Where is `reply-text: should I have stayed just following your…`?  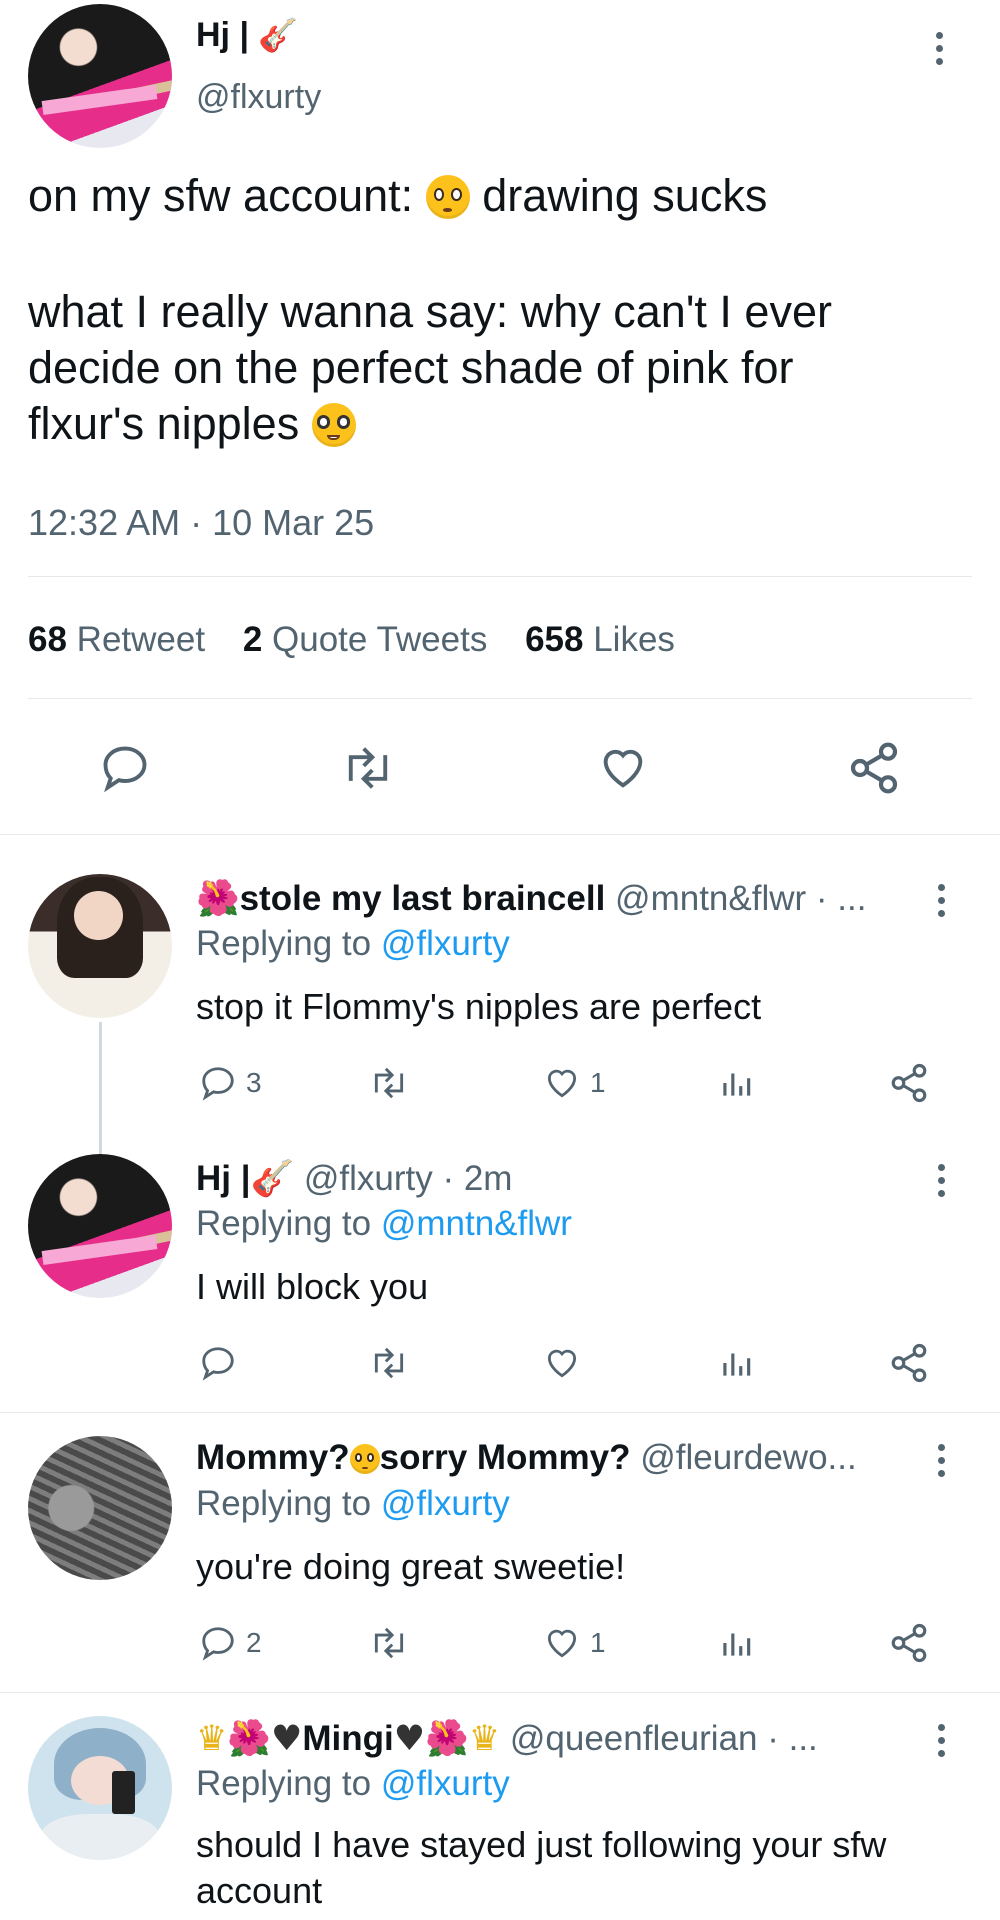
reply-text: should I have stayed just following your… is located at coordinates (541, 1867).